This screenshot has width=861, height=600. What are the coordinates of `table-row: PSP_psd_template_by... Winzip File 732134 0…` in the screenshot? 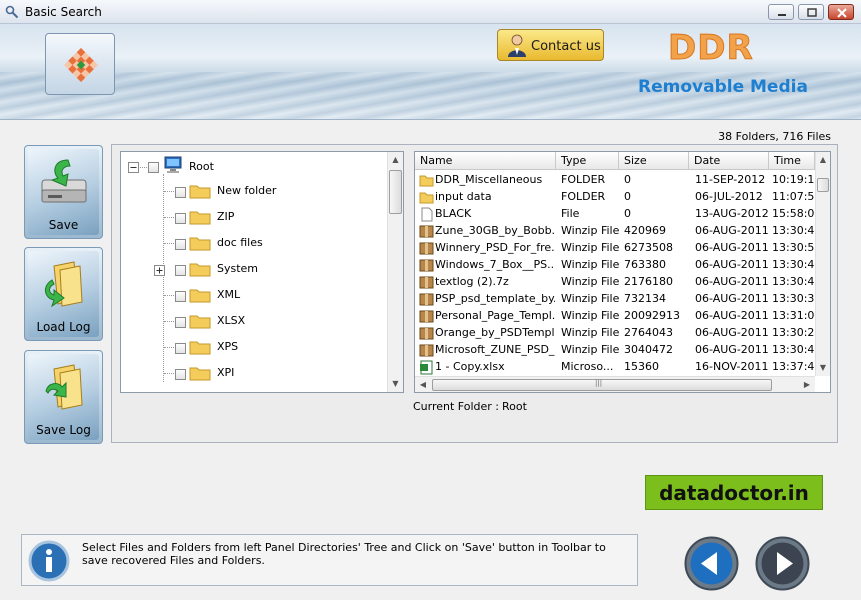 It's located at (615, 298).